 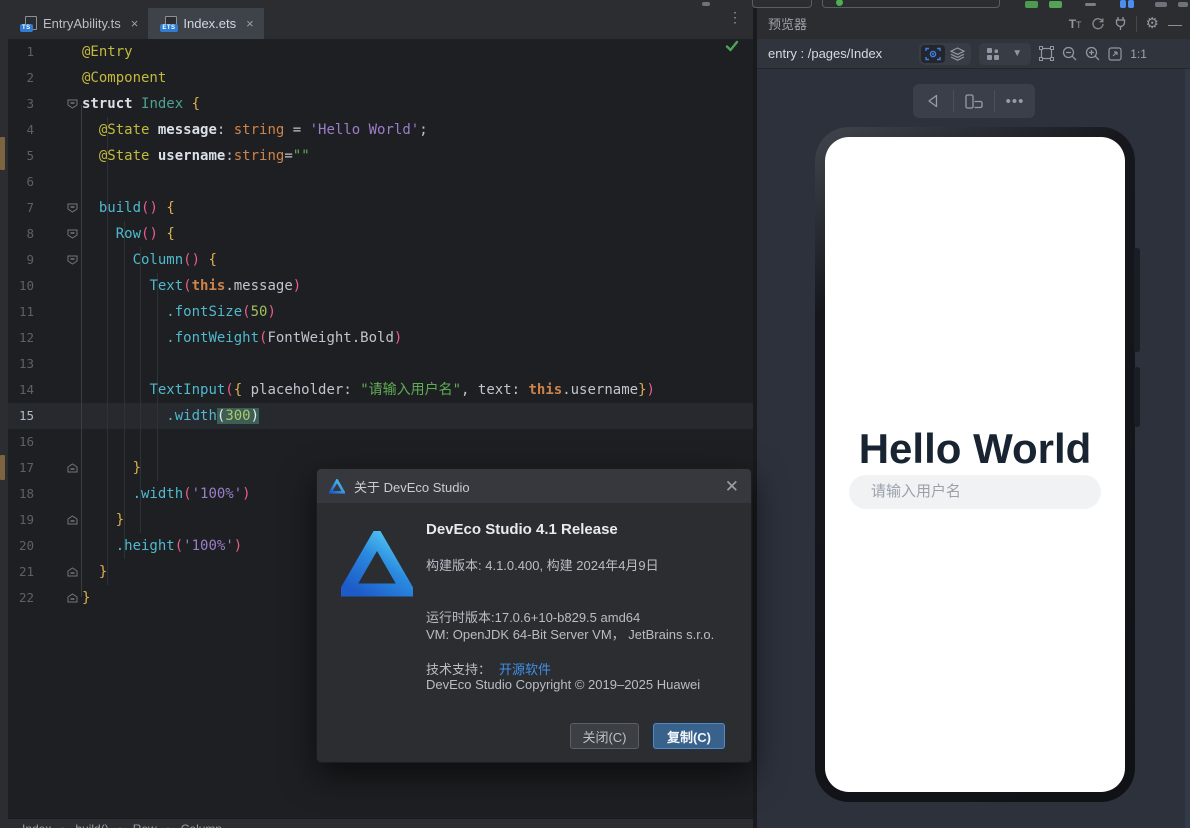 What do you see at coordinates (1175, 24) in the screenshot?
I see `minimize-icon: —` at bounding box center [1175, 24].